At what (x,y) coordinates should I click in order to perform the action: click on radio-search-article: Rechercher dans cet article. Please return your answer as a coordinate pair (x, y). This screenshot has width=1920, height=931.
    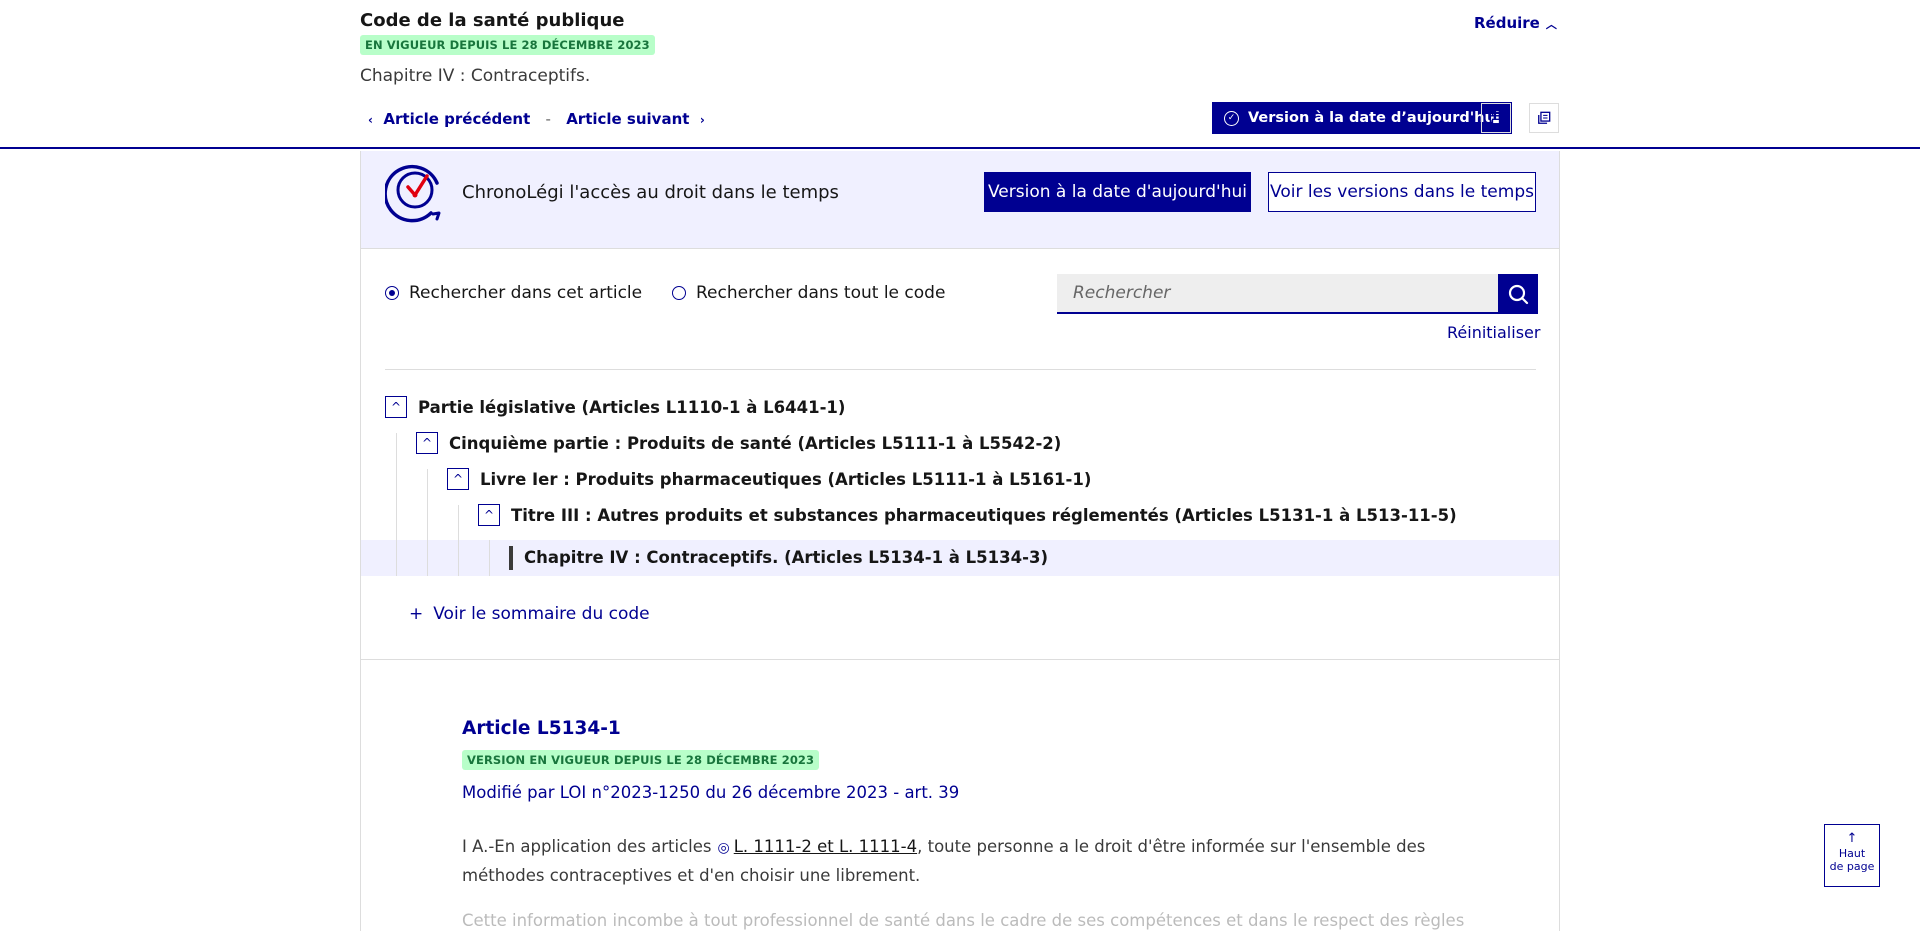
    Looking at the image, I should click on (513, 293).